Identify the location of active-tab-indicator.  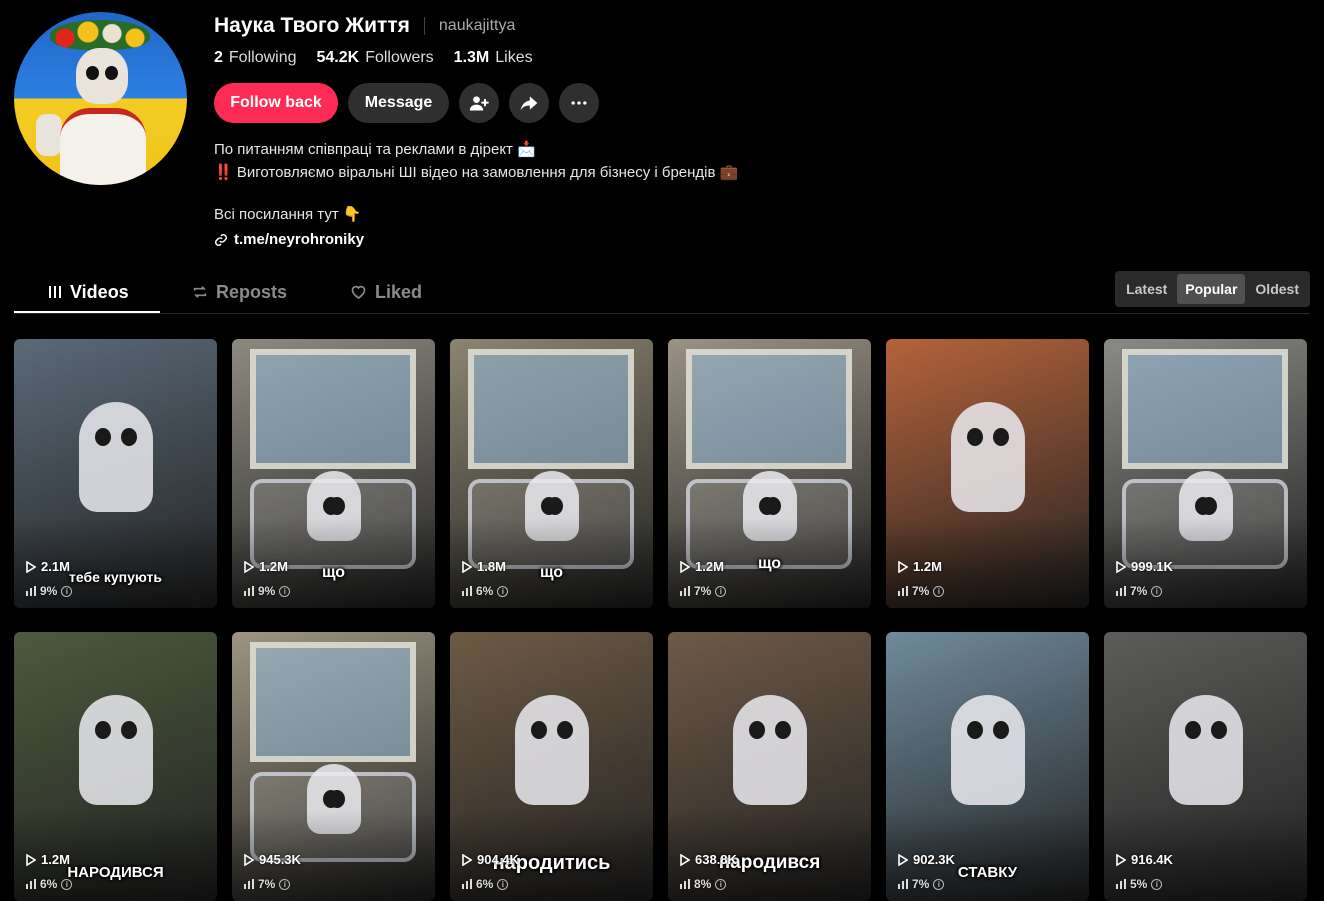
(87, 312).